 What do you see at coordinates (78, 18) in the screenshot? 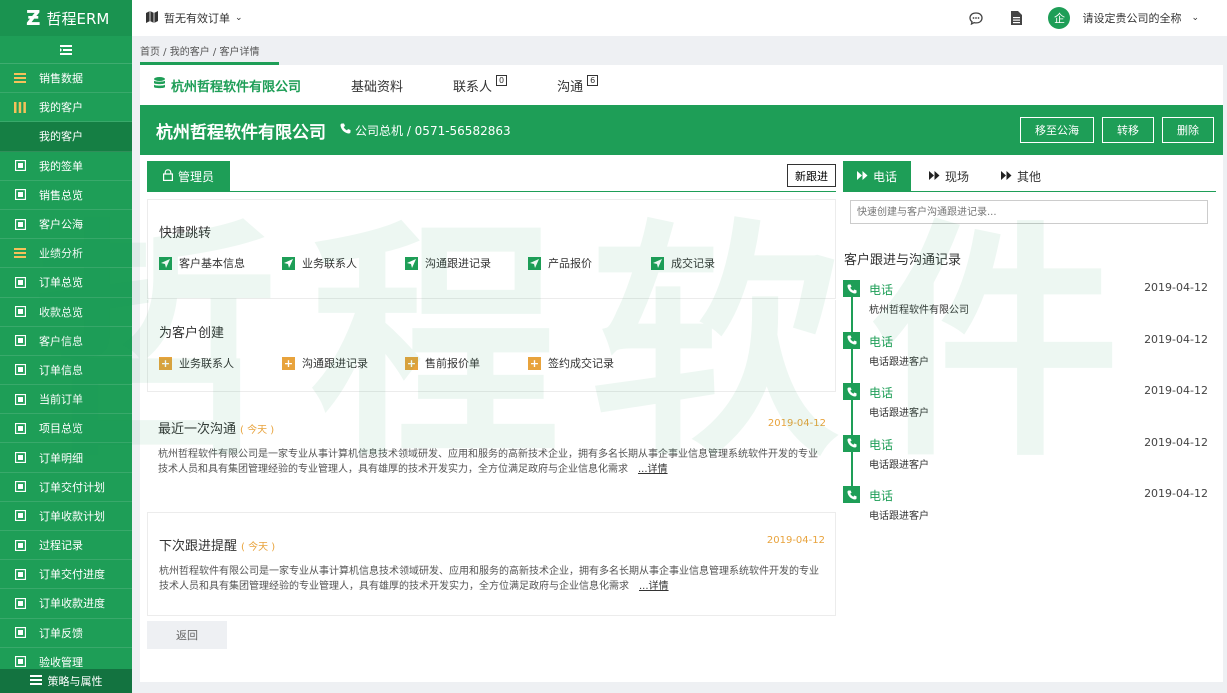
I see `app-name: 哲程ERM` at bounding box center [78, 18].